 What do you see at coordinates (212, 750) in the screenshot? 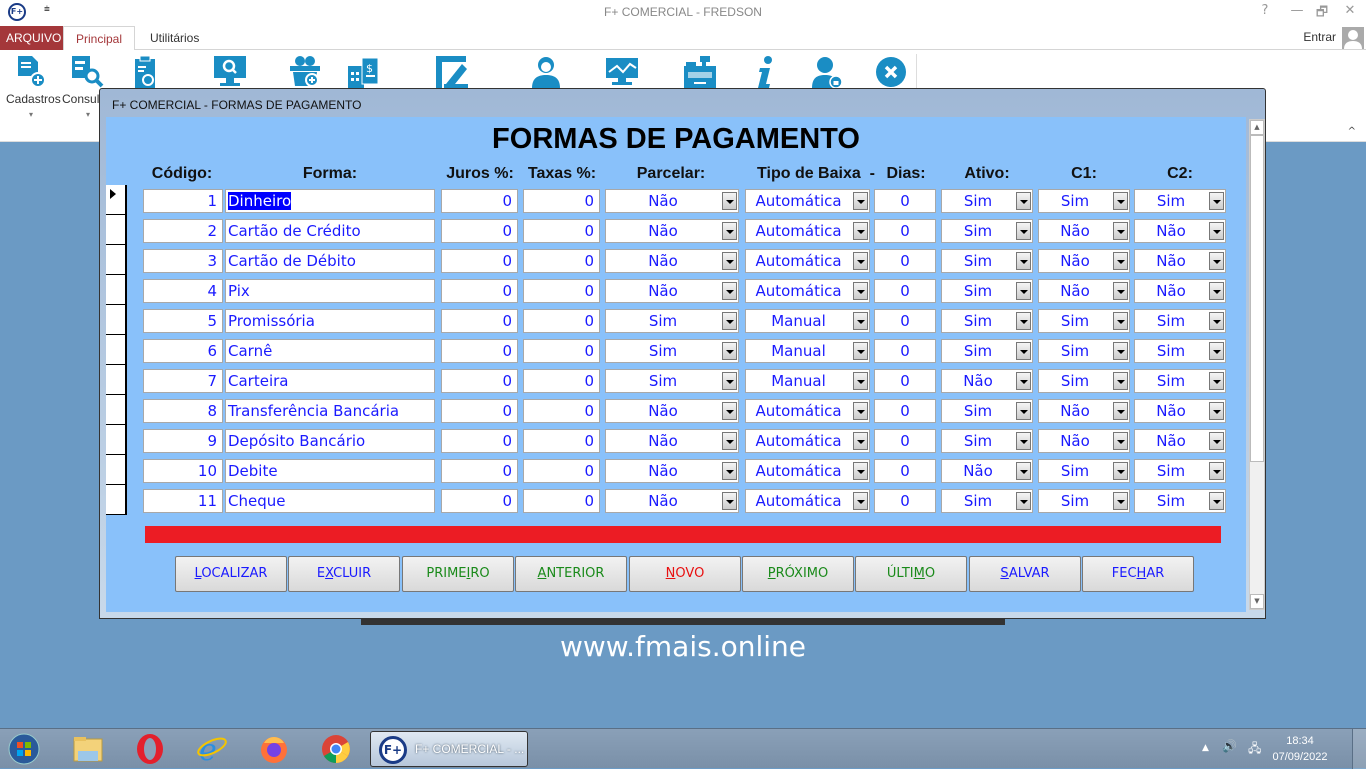
I see `internet-explorer-icon: e` at bounding box center [212, 750].